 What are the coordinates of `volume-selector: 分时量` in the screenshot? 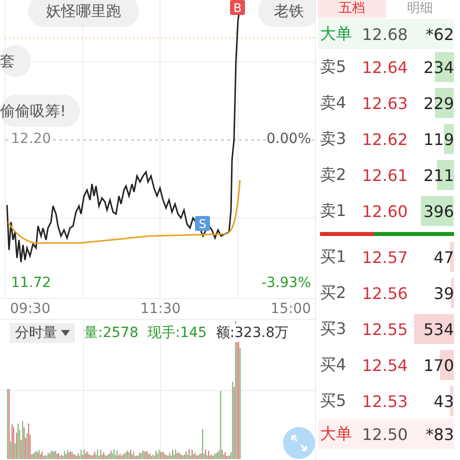 It's located at (42, 333).